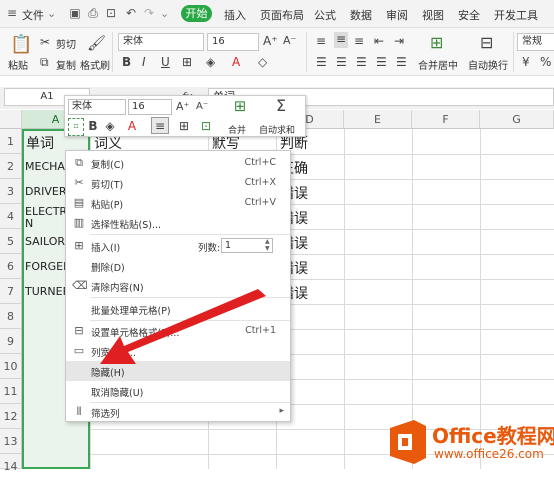 This screenshot has height=479, width=554. Describe the element at coordinates (493, 436) in the screenshot. I see `watermark-brand: Office教程网` at that location.